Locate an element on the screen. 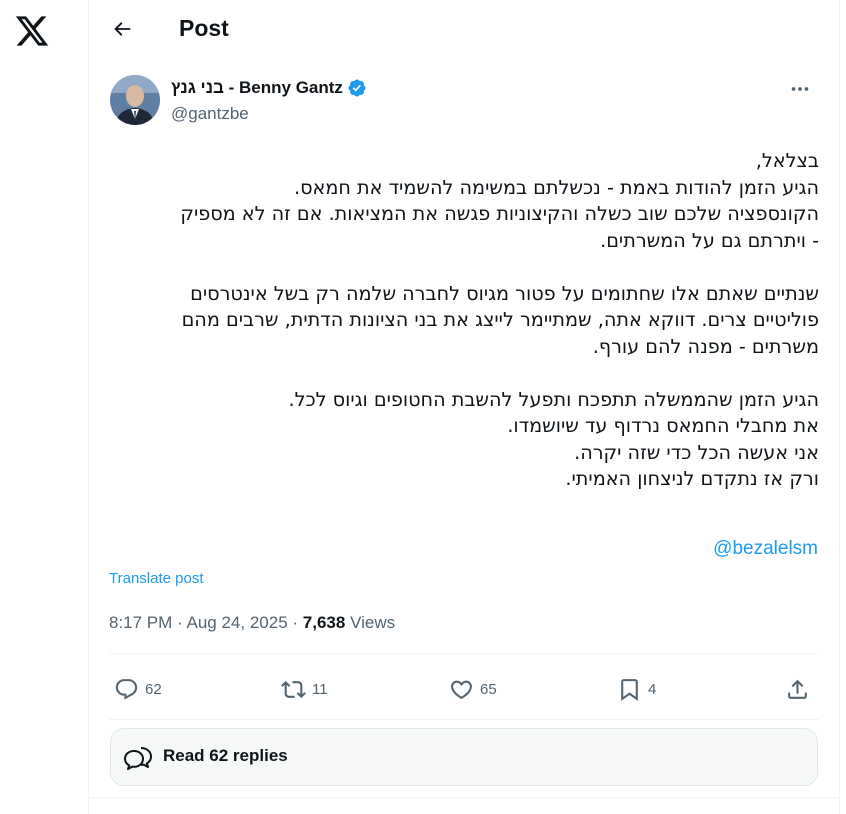  repost-icon is located at coordinates (293, 689).